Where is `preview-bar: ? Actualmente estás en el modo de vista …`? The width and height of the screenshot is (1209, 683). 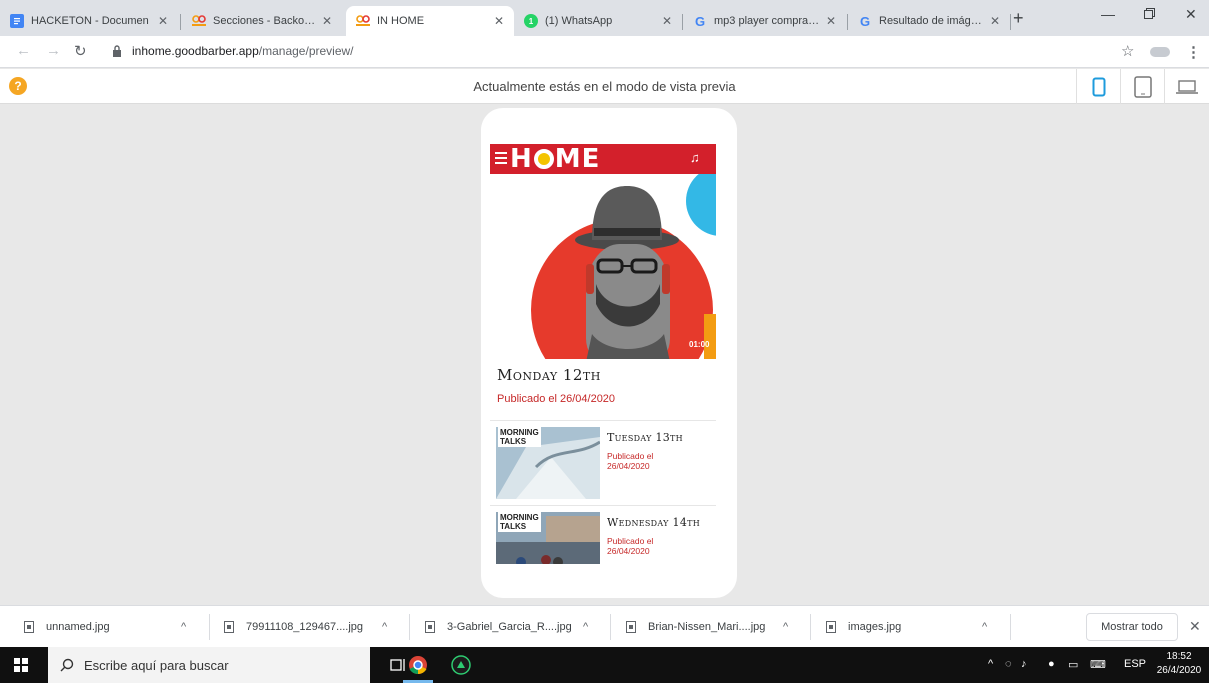
preview-bar: ? Actualmente estás en el modo de vista … is located at coordinates (604, 86).